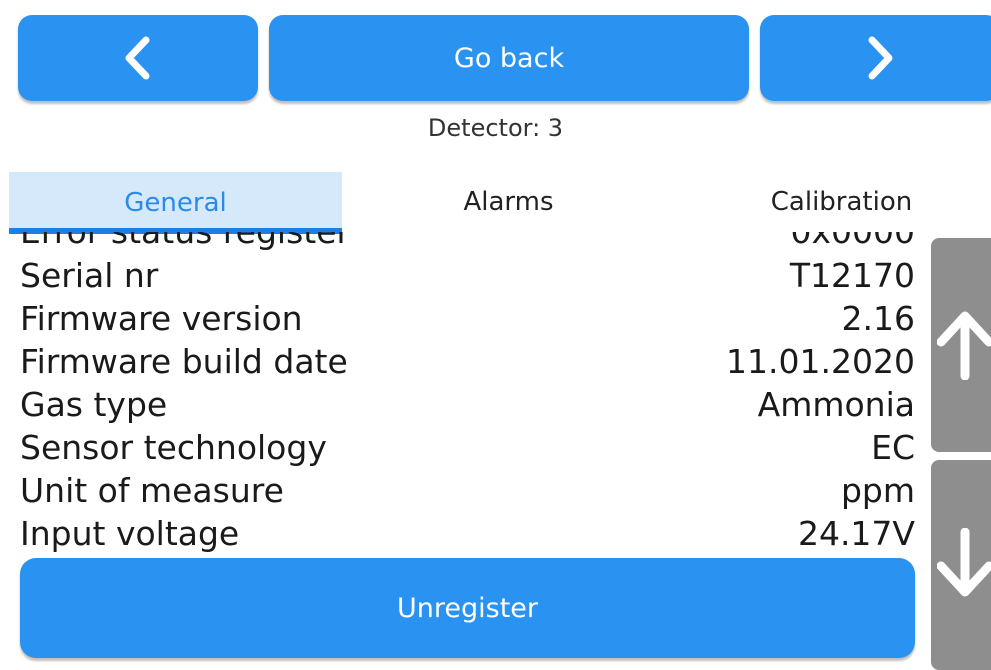 The width and height of the screenshot is (991, 670). I want to click on unregister-button: Unregister, so click(467, 608).